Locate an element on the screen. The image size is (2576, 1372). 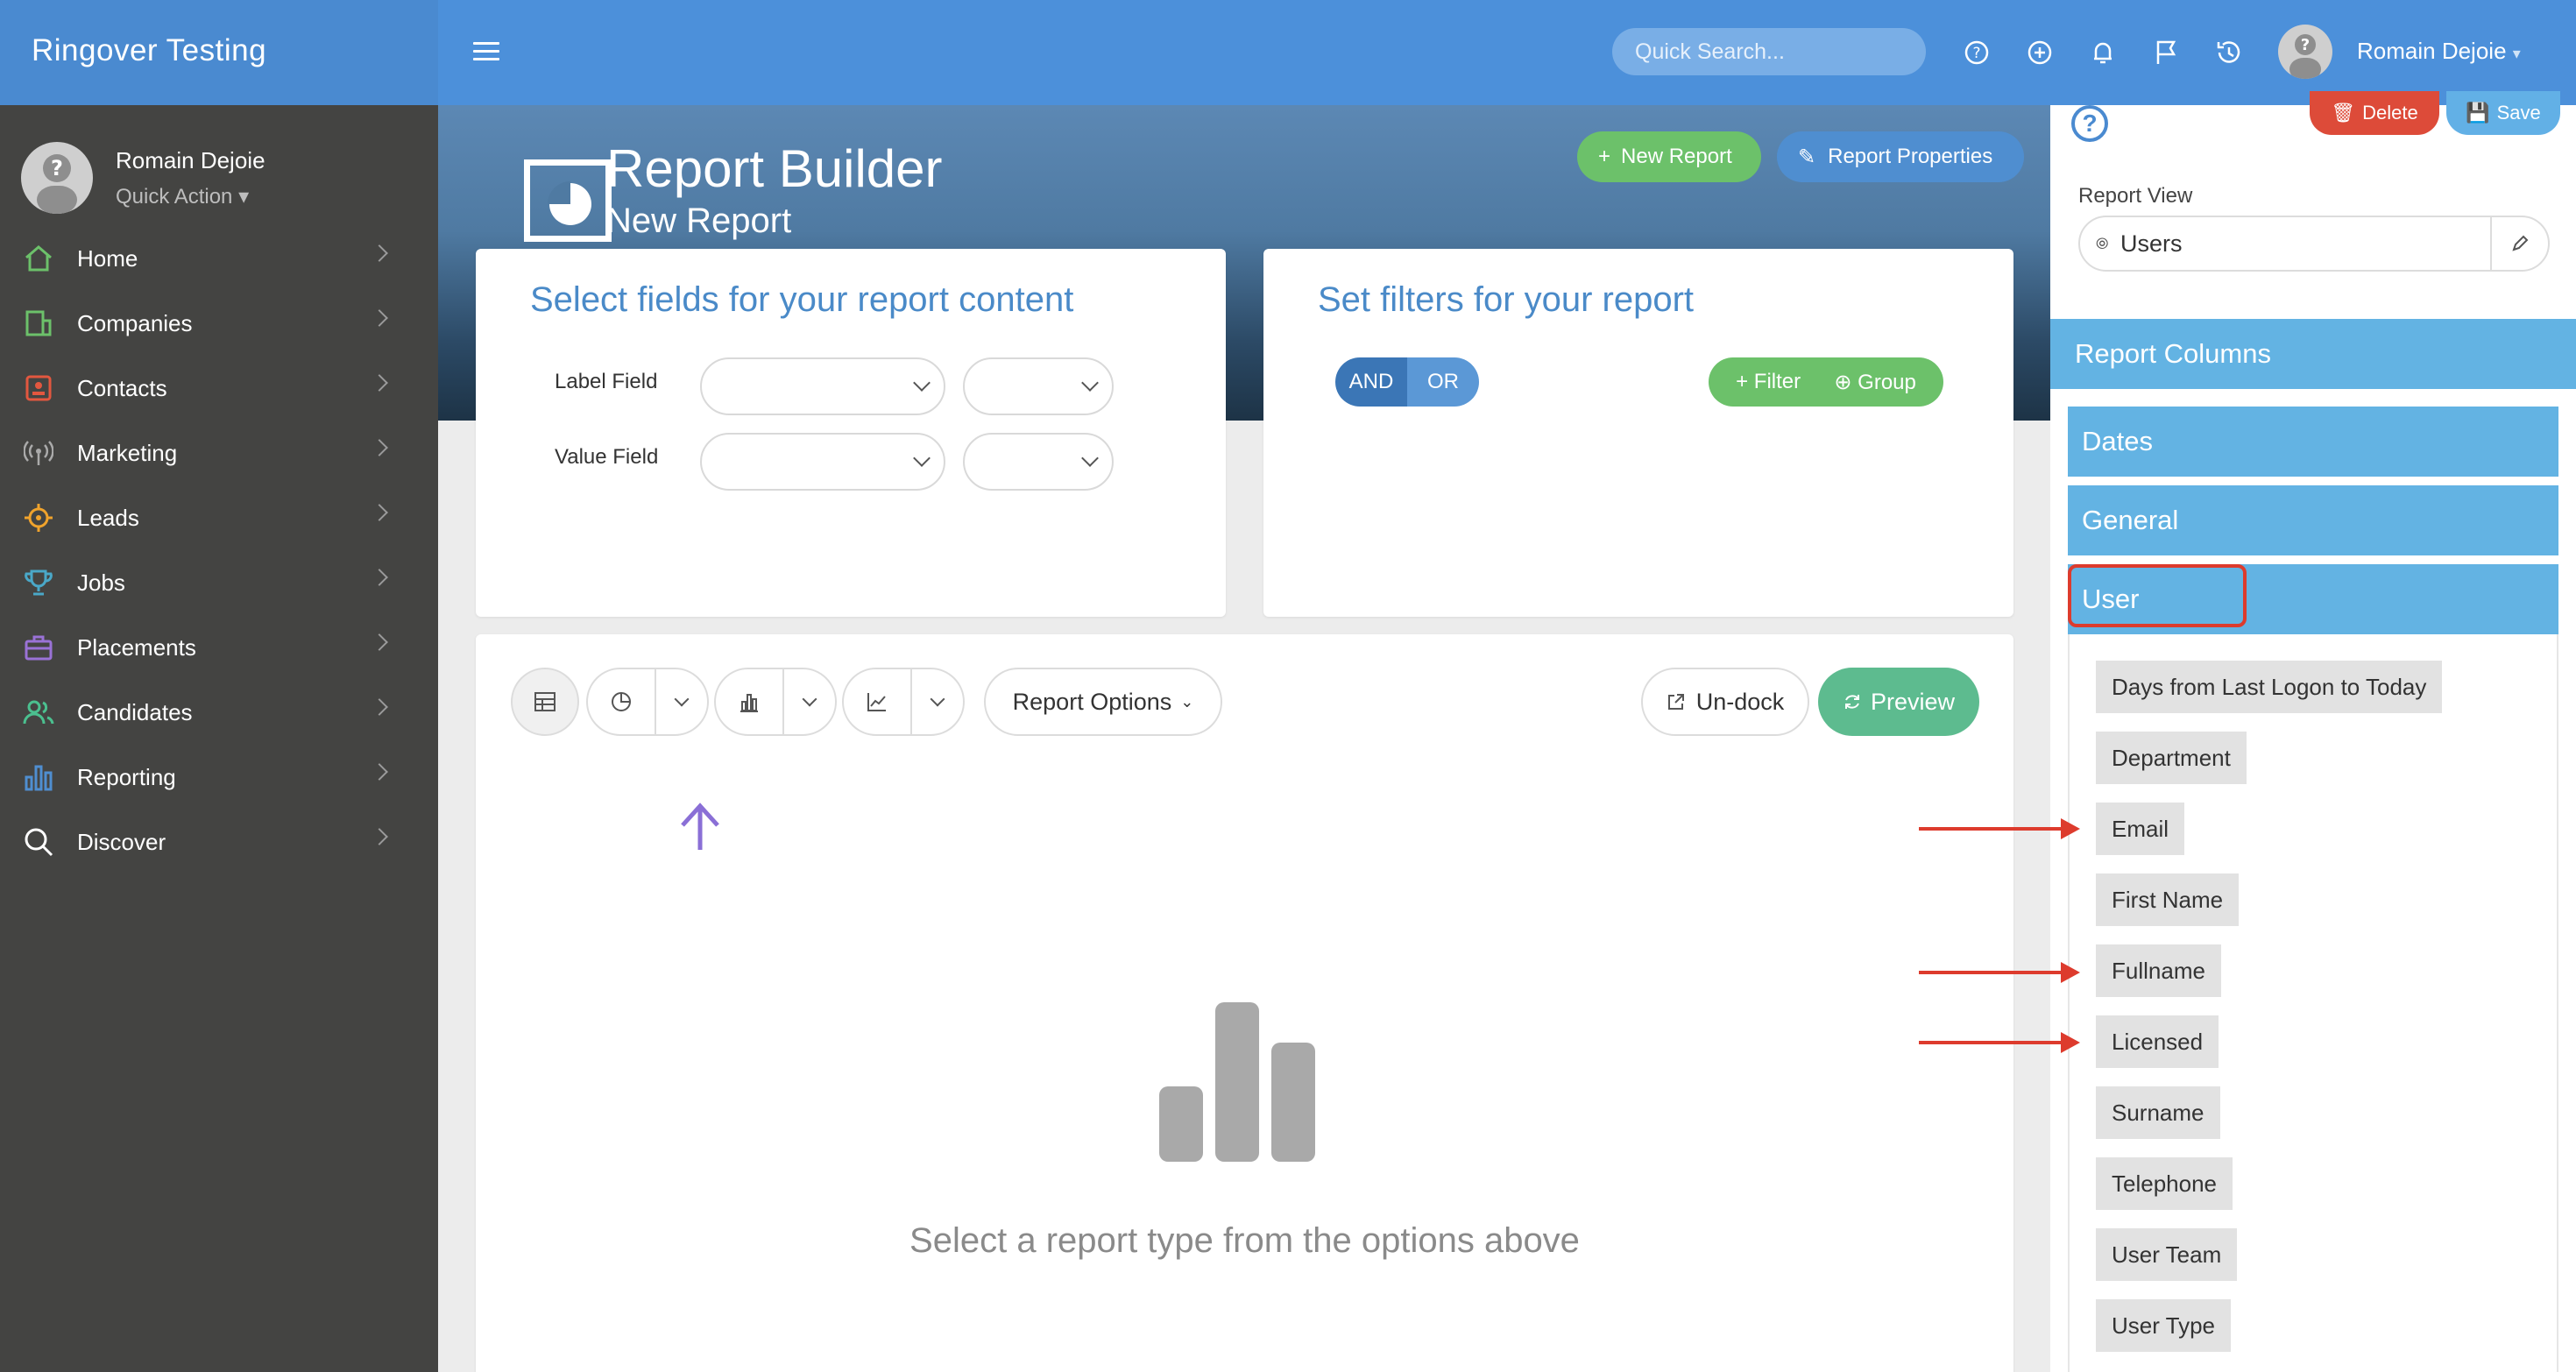
pie-chart-button-group is located at coordinates (647, 702).